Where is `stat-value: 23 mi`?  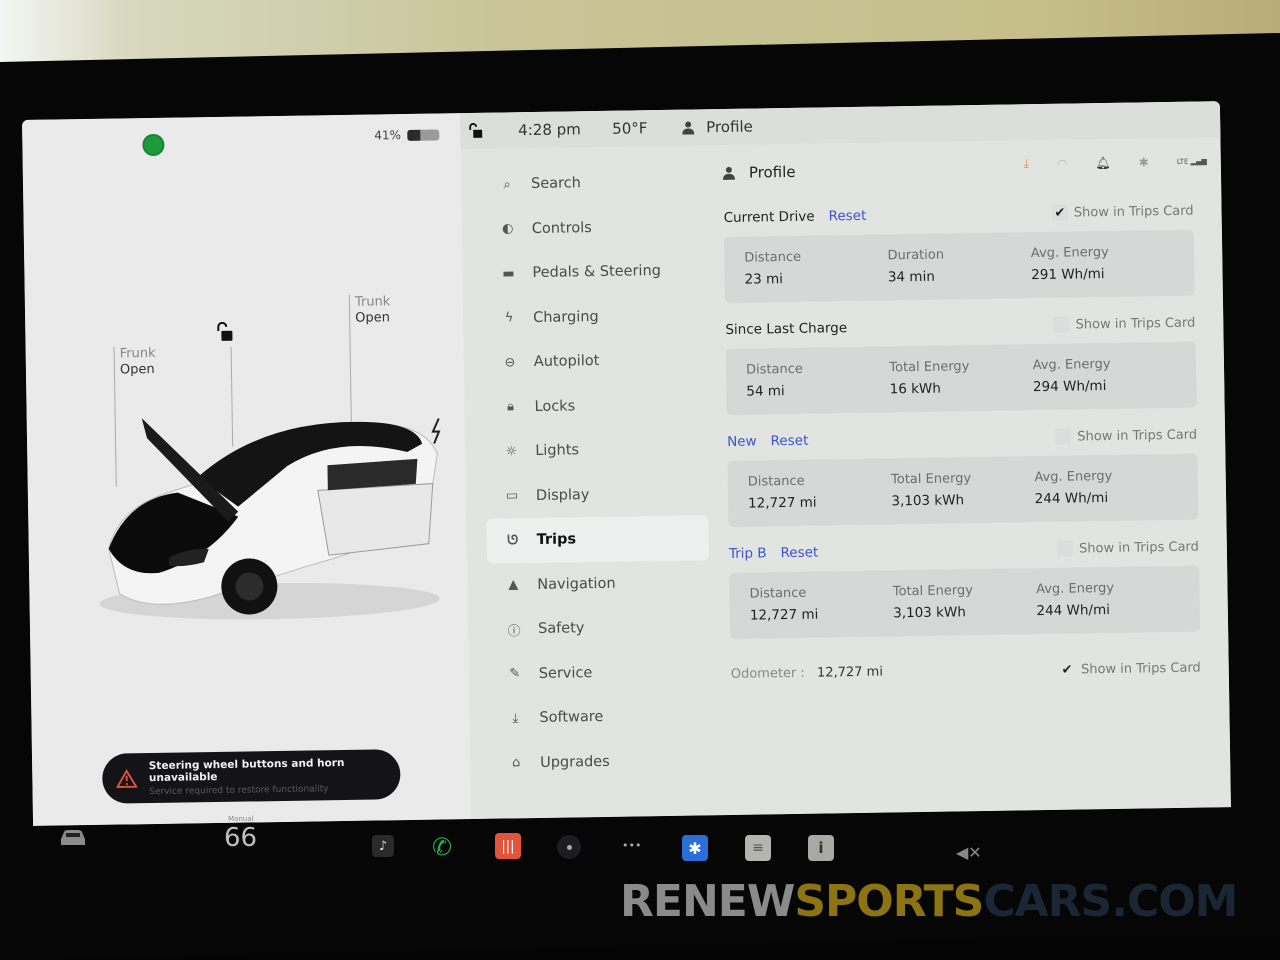
stat-value: 23 mi is located at coordinates (764, 279).